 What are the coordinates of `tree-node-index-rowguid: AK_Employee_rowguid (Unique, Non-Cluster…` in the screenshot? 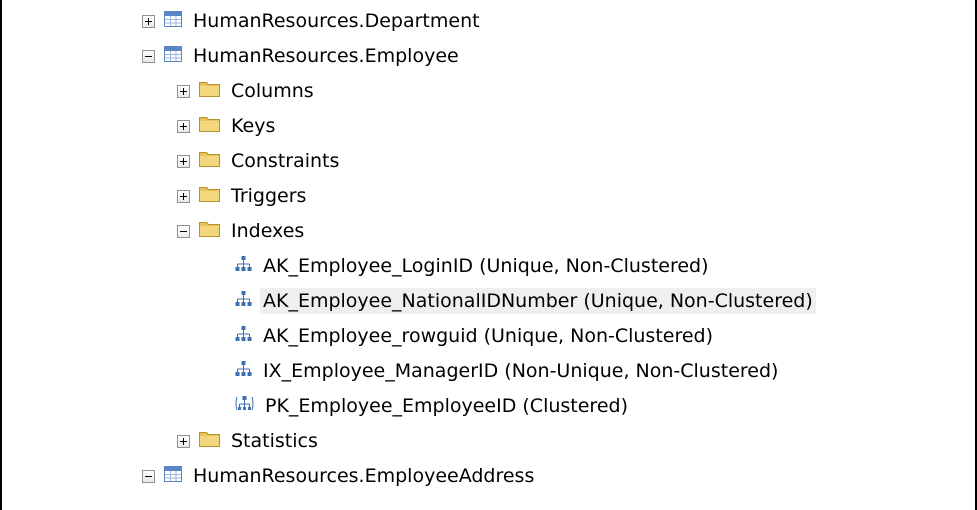 It's located at (475, 336).